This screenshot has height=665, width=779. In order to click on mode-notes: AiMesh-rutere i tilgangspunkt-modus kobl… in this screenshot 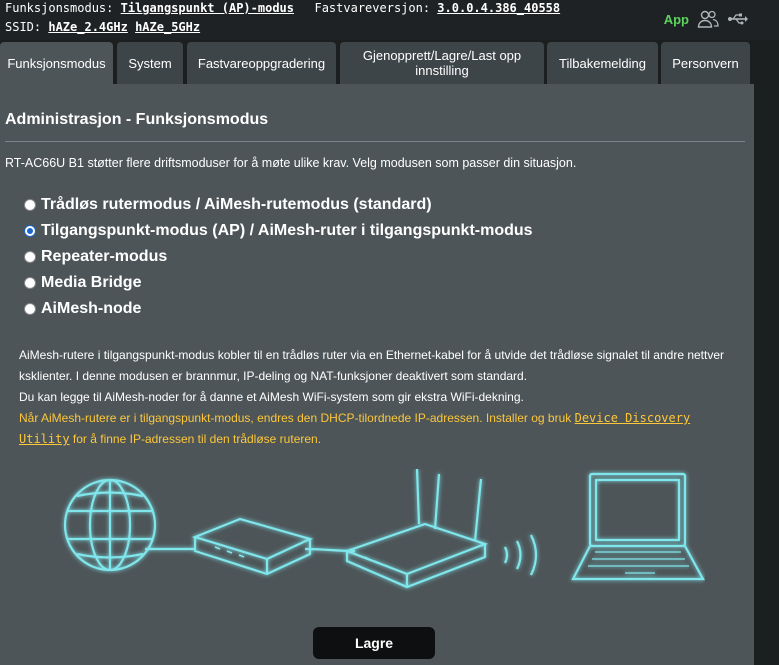, I will do `click(379, 397)`.